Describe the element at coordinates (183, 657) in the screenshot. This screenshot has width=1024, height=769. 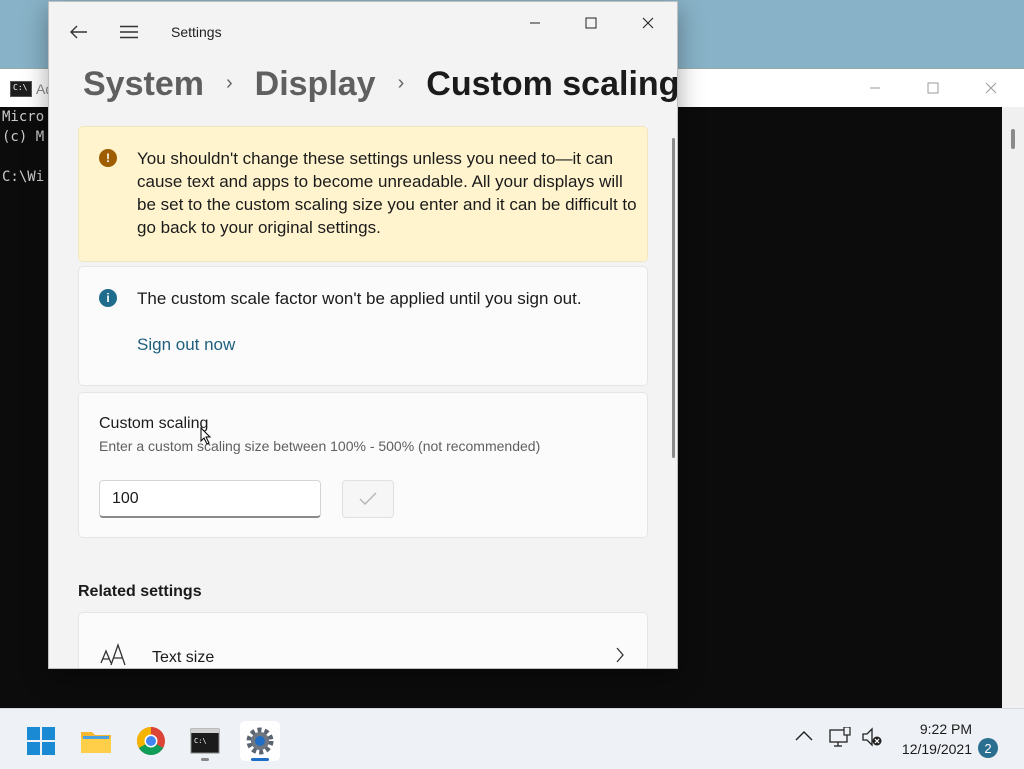
I see `text-size-label: Text size` at that location.